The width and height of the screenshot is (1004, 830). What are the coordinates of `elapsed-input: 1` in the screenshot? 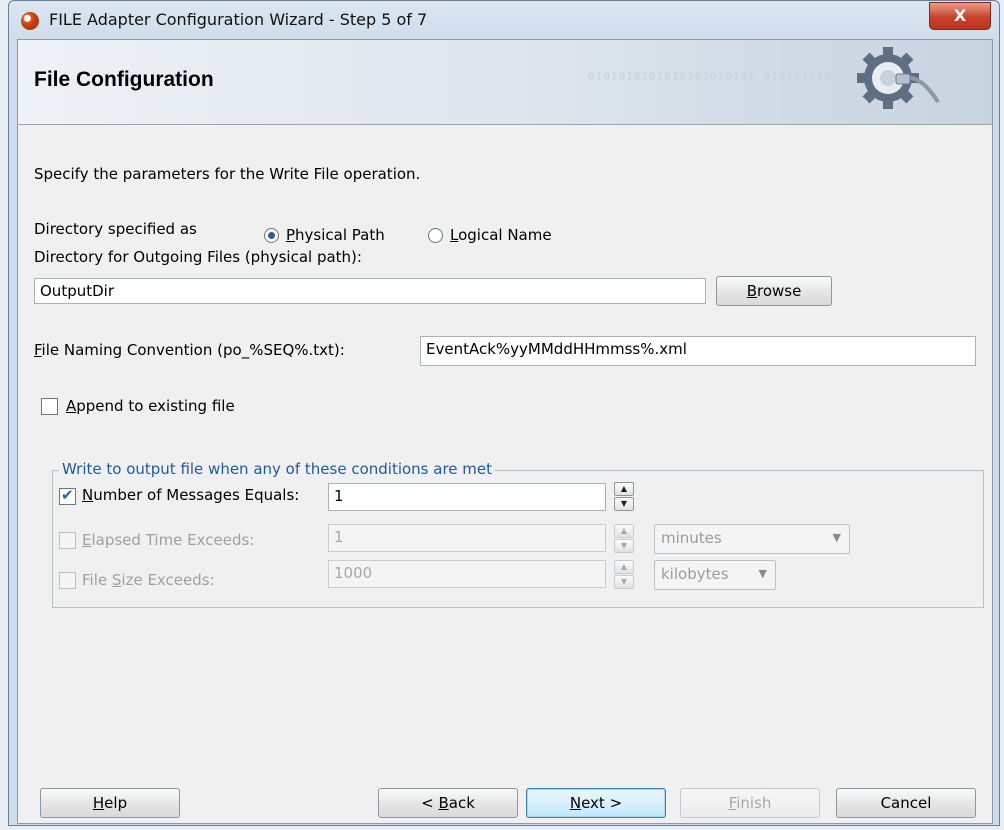 It's located at (467, 538).